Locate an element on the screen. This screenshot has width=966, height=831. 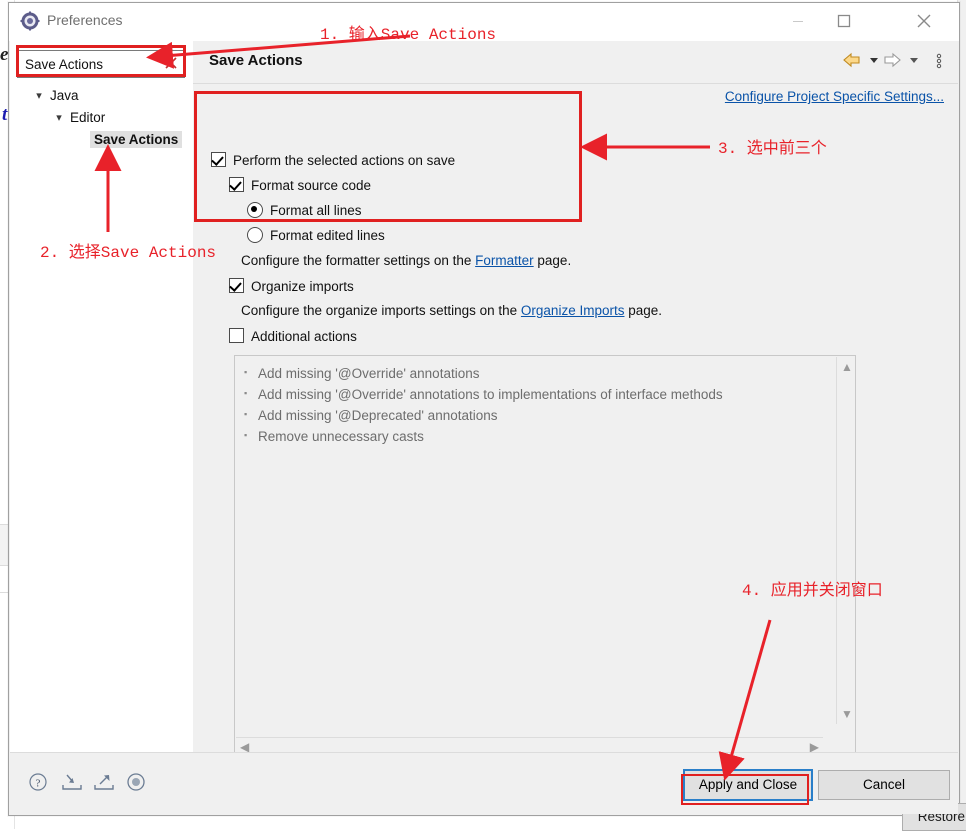
additional-actions-checkbox-row: Additional actions is located at coordinates (293, 336).